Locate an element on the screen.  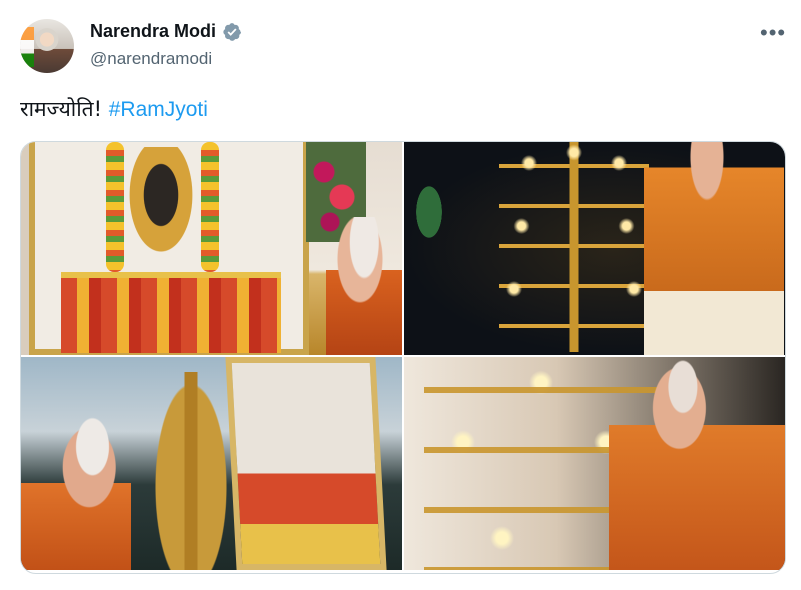
verified-badge-icon is located at coordinates (232, 32).